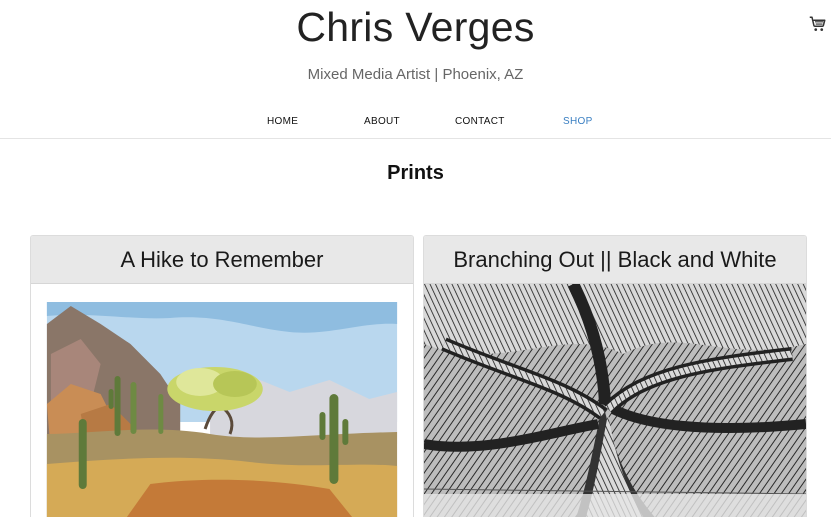 The width and height of the screenshot is (831, 517). I want to click on cart-icon-svg, so click(817, 23).